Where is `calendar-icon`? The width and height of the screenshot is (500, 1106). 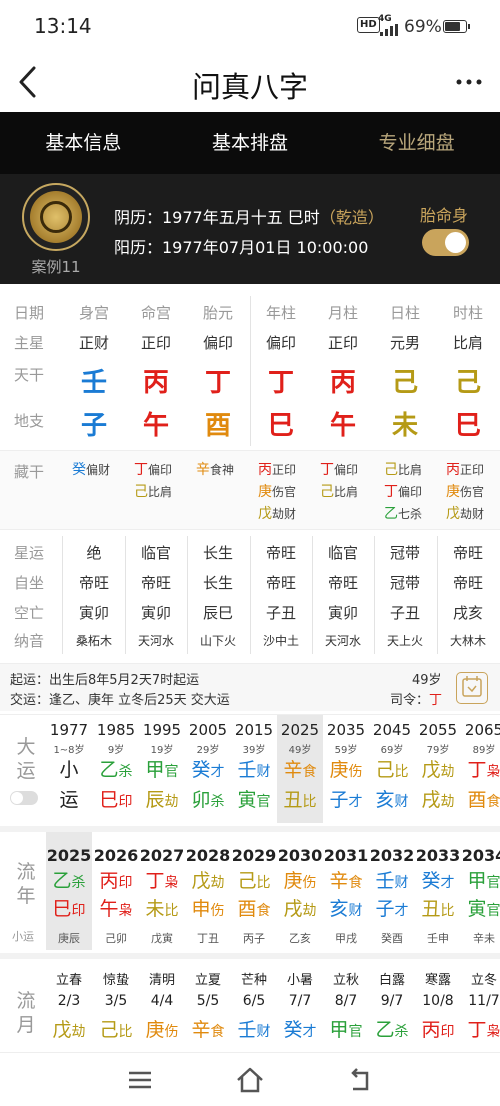 calendar-icon is located at coordinates (472, 688).